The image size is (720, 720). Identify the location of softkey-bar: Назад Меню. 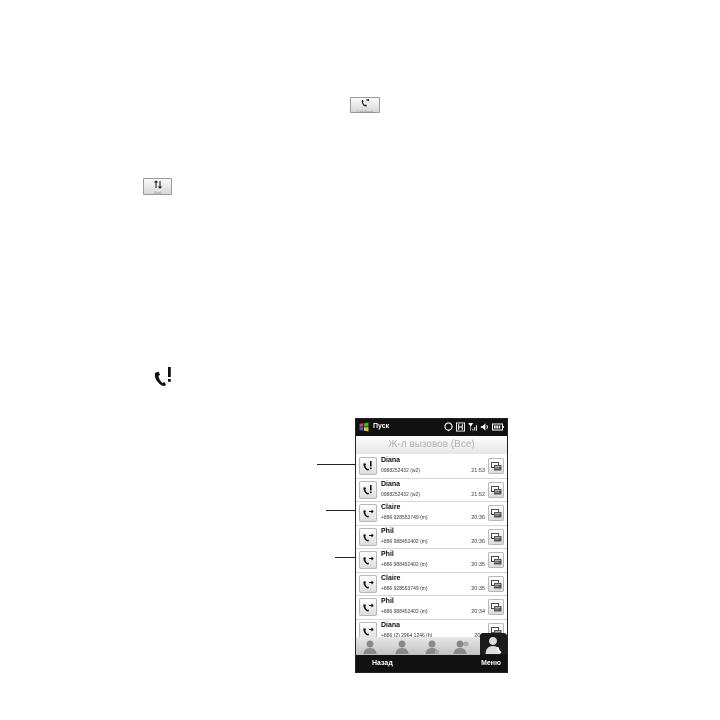
(431, 663).